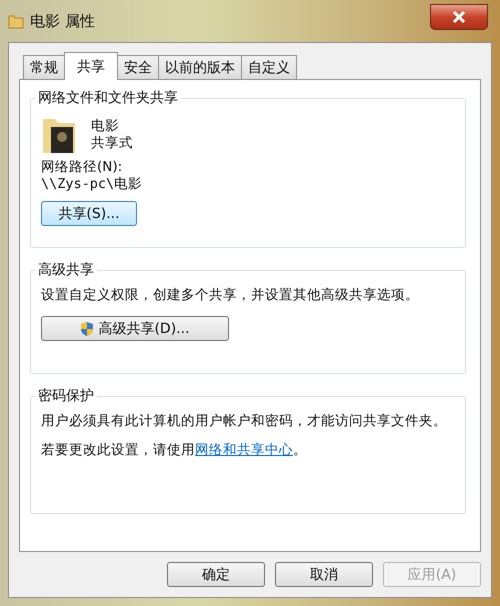  What do you see at coordinates (230, 295) in the screenshot?
I see `description: 设置自定义权限，创建多个共享，并设置其他高级共享选项。` at bounding box center [230, 295].